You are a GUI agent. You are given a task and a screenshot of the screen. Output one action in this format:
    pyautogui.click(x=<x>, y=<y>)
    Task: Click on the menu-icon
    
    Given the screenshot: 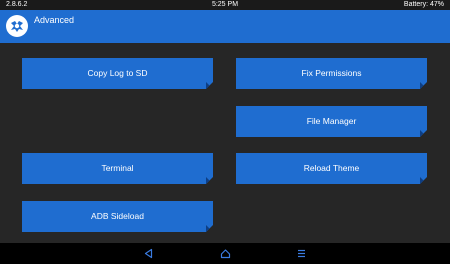 What is the action you would take?
    pyautogui.click(x=301, y=253)
    